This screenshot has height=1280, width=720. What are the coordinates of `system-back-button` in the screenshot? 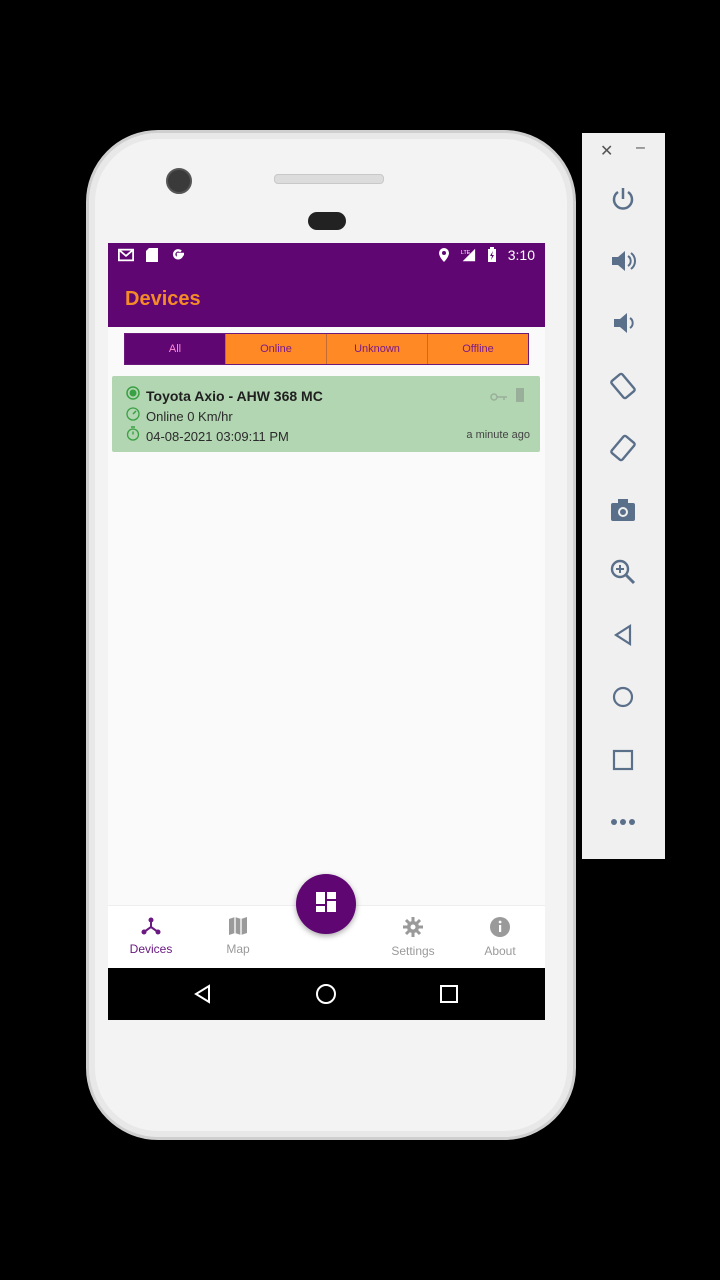 It's located at (203, 994).